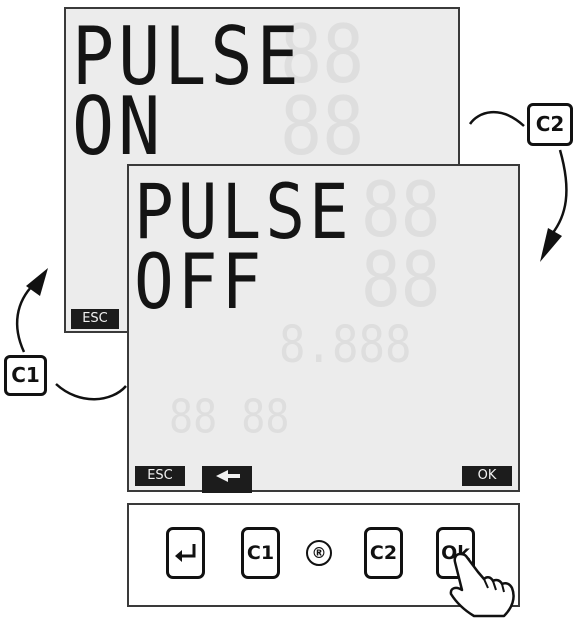  What do you see at coordinates (482, 585) in the screenshot?
I see `hand-pointer-icon` at bounding box center [482, 585].